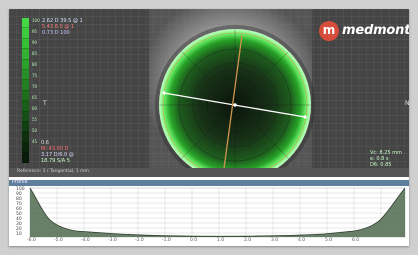  I want to click on logo-mark: m, so click(329, 31).